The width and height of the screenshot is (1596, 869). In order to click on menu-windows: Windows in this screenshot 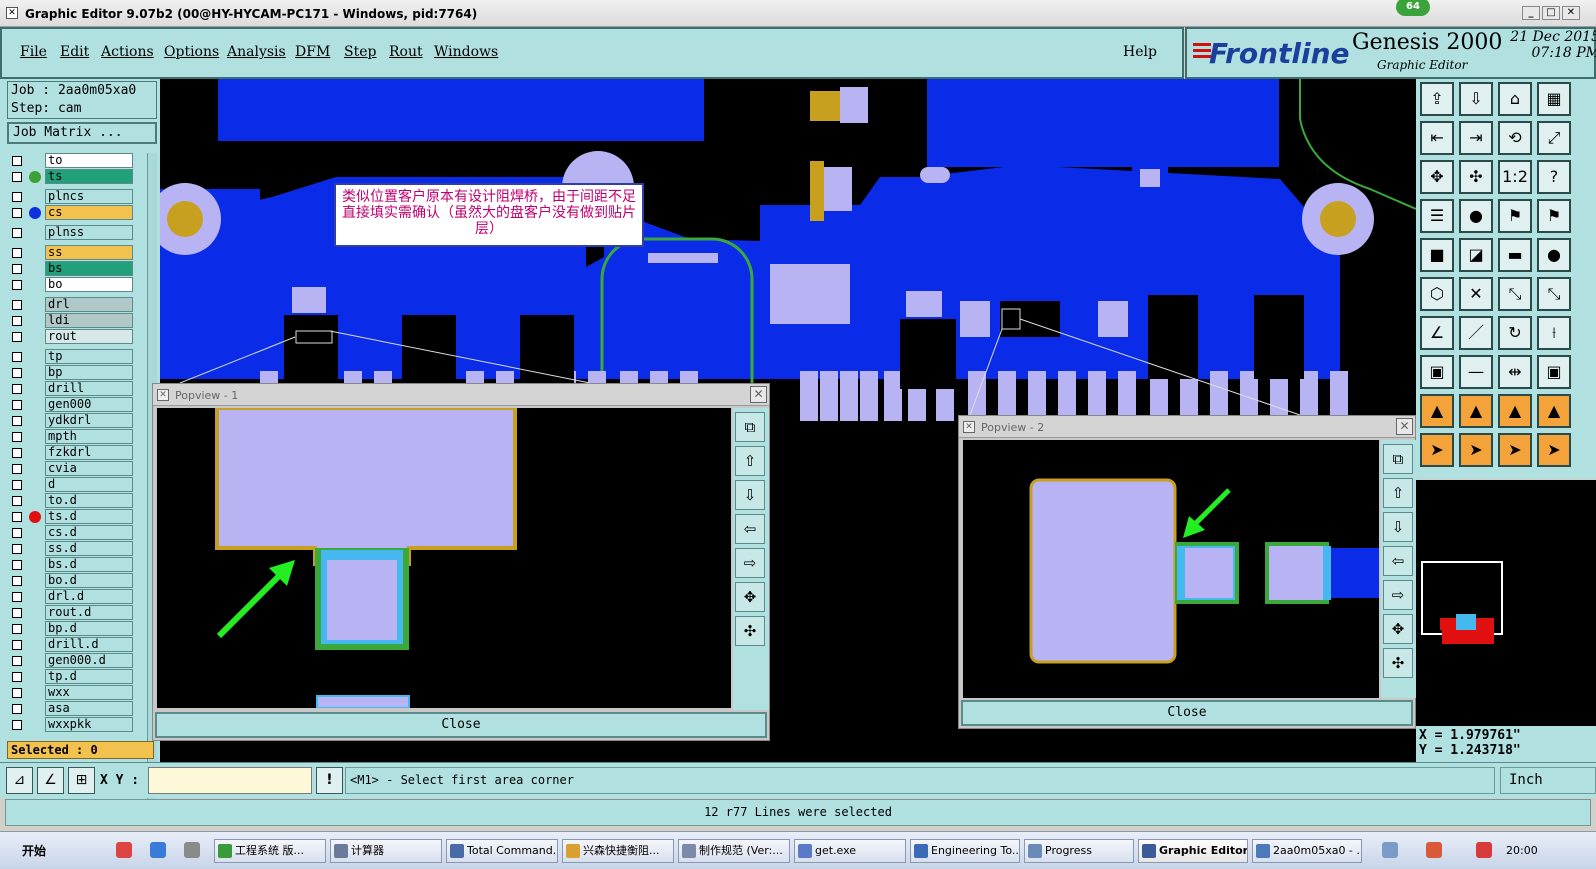, I will do `click(466, 52)`.